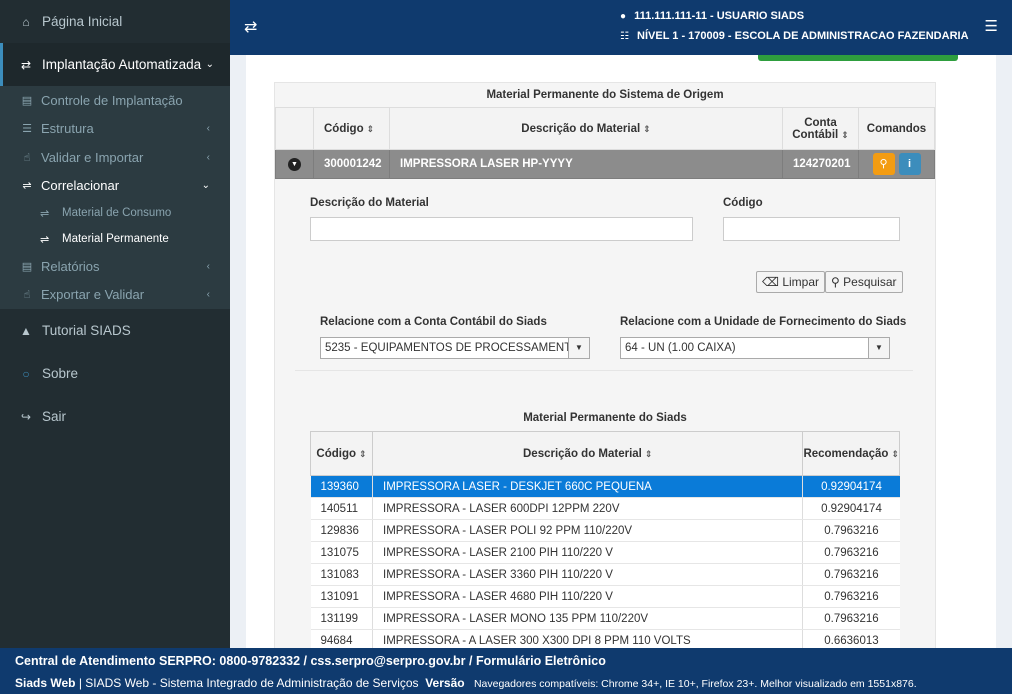  What do you see at coordinates (743, 203) in the screenshot?
I see `code-label: Código` at bounding box center [743, 203].